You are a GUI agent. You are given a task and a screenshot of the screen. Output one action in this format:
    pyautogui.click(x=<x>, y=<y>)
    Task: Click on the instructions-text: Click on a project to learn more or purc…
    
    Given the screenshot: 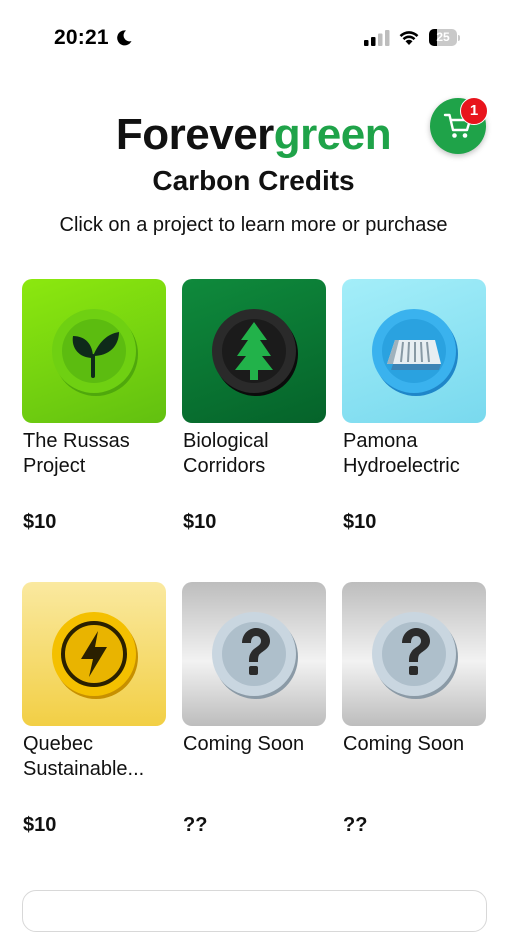 What is the action you would take?
    pyautogui.click(x=253, y=225)
    